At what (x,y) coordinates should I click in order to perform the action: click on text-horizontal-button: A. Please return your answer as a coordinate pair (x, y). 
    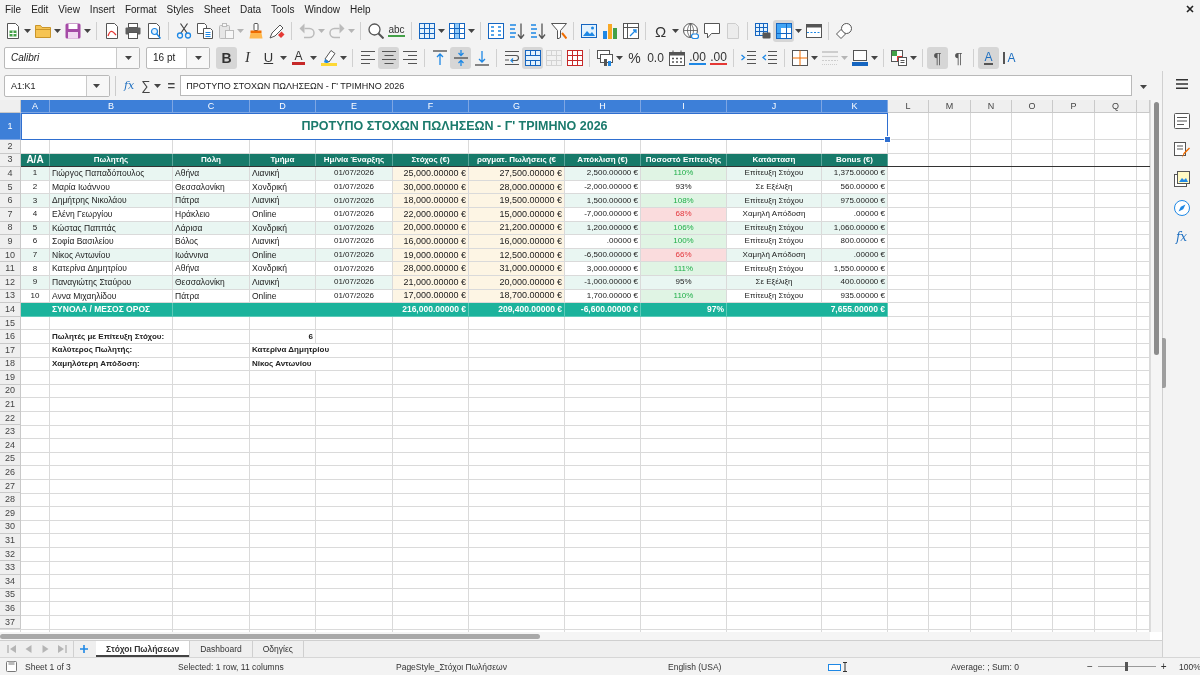
    Looking at the image, I should click on (988, 57).